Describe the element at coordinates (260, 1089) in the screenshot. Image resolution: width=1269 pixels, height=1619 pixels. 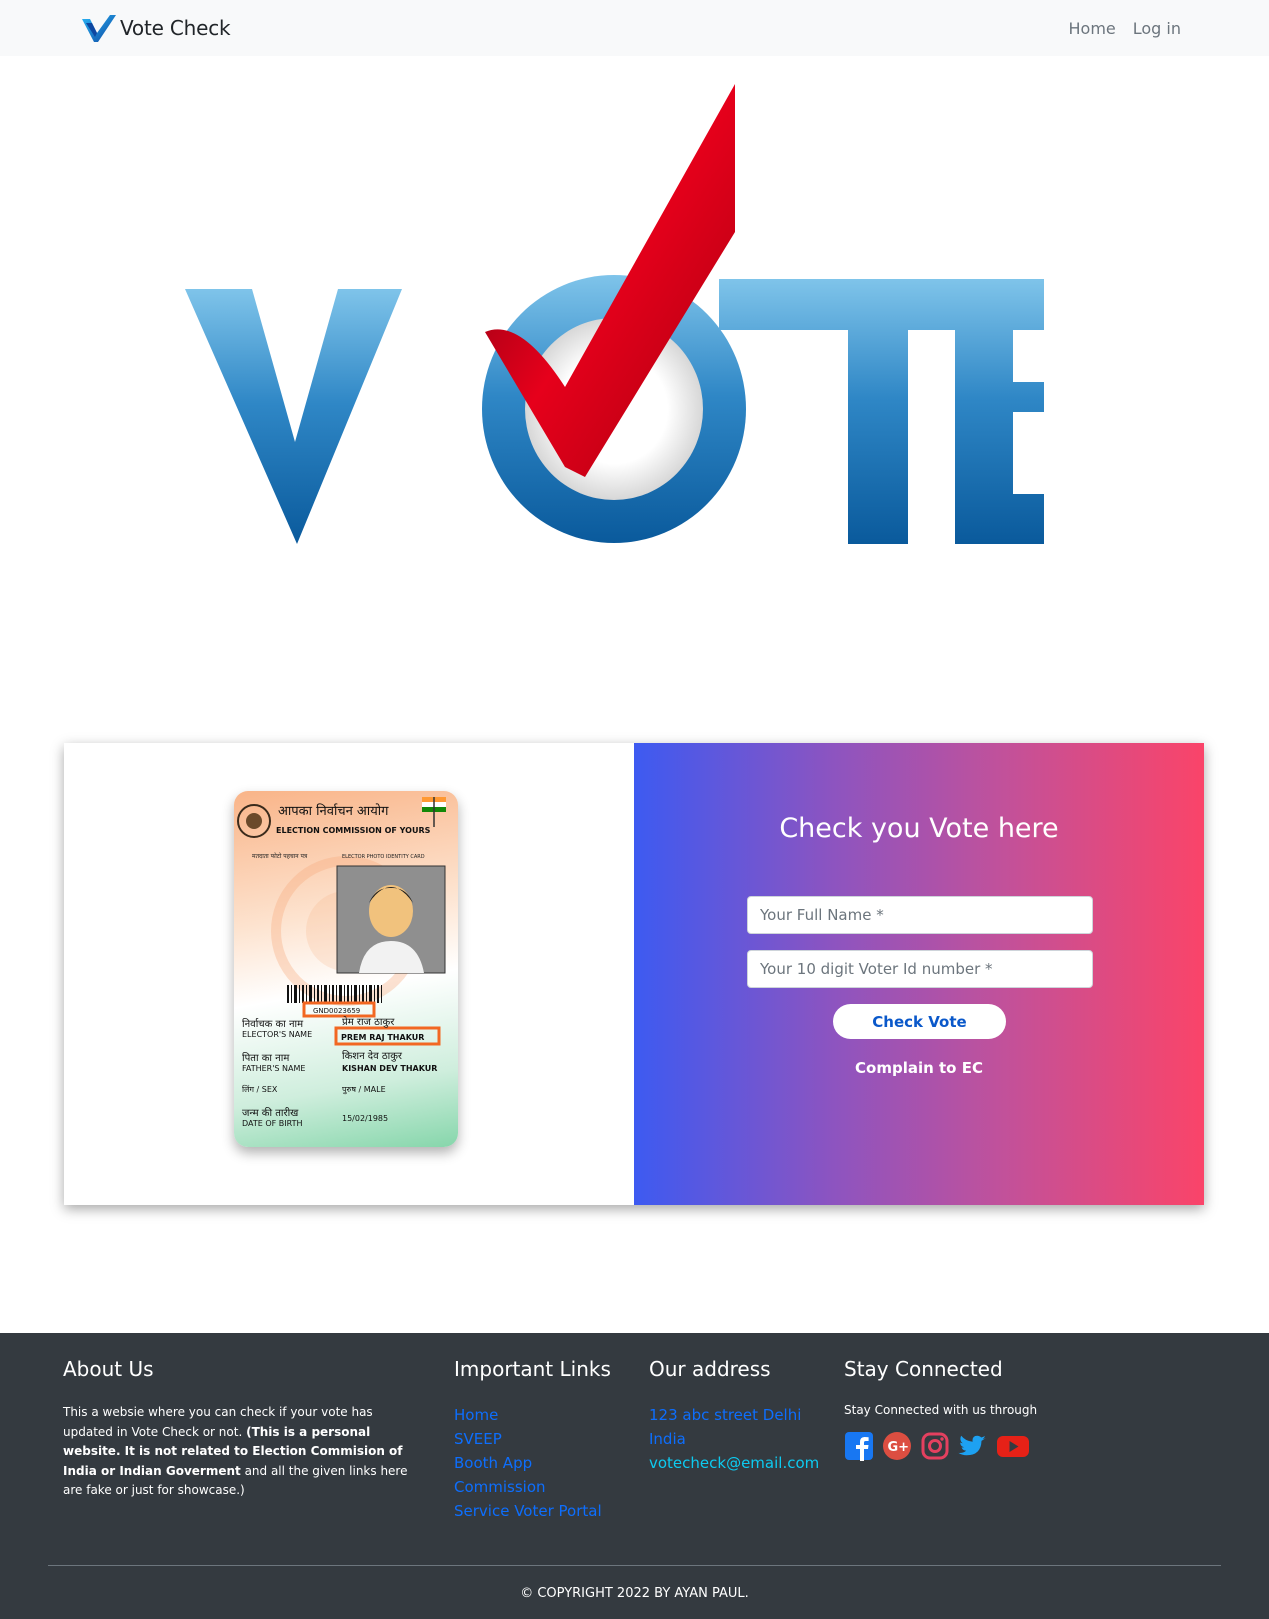
I see `sex-label: लिंग / SEX` at that location.